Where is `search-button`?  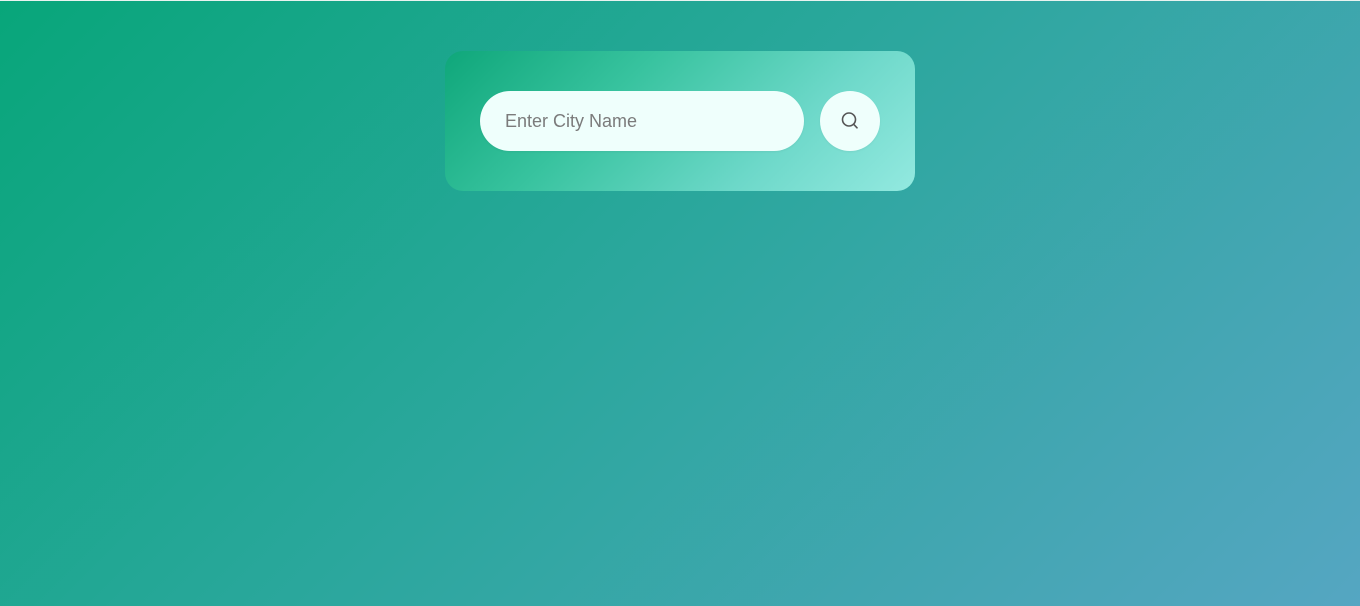 search-button is located at coordinates (850, 121).